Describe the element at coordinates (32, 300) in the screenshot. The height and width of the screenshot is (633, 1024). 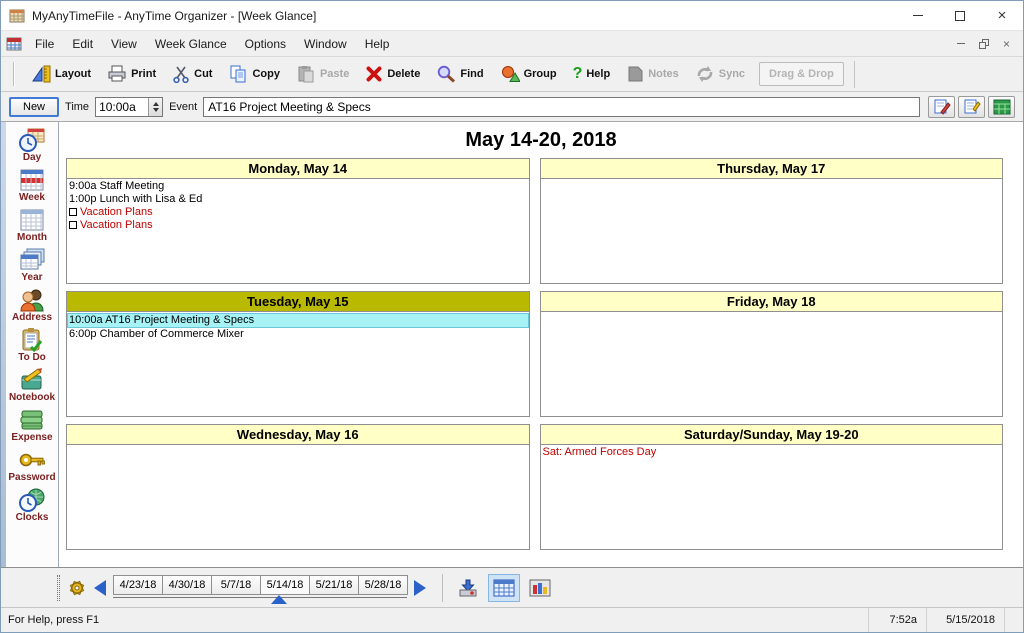
I see `address-icon` at that location.